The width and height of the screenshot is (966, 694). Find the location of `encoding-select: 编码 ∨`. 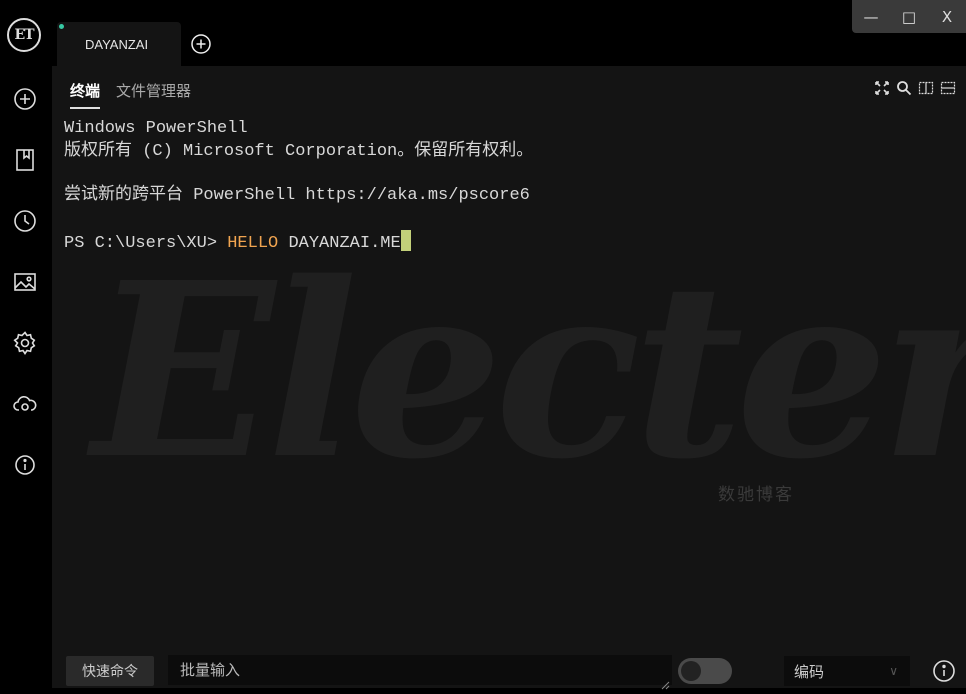

encoding-select: 编码 ∨ is located at coordinates (847, 671).